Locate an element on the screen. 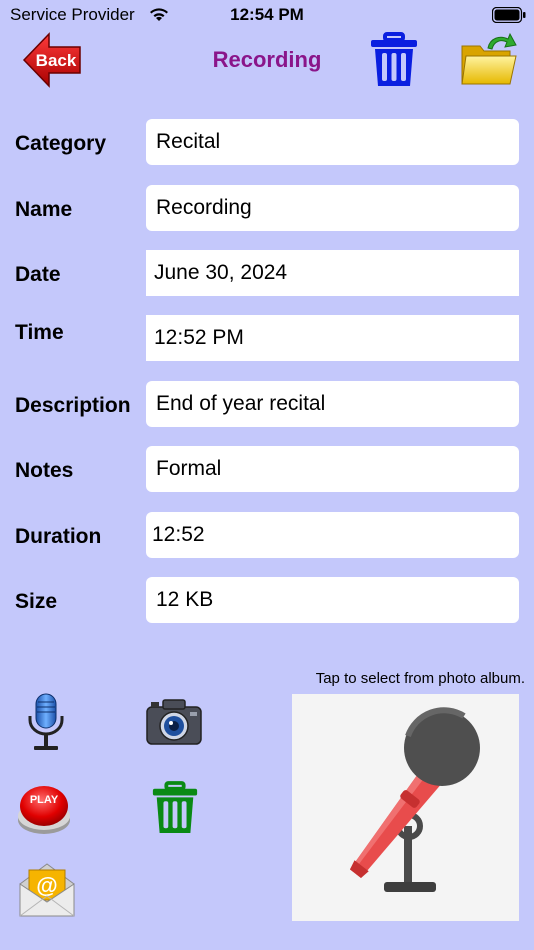 The height and width of the screenshot is (950, 534). date-label: Date is located at coordinates (38, 274).